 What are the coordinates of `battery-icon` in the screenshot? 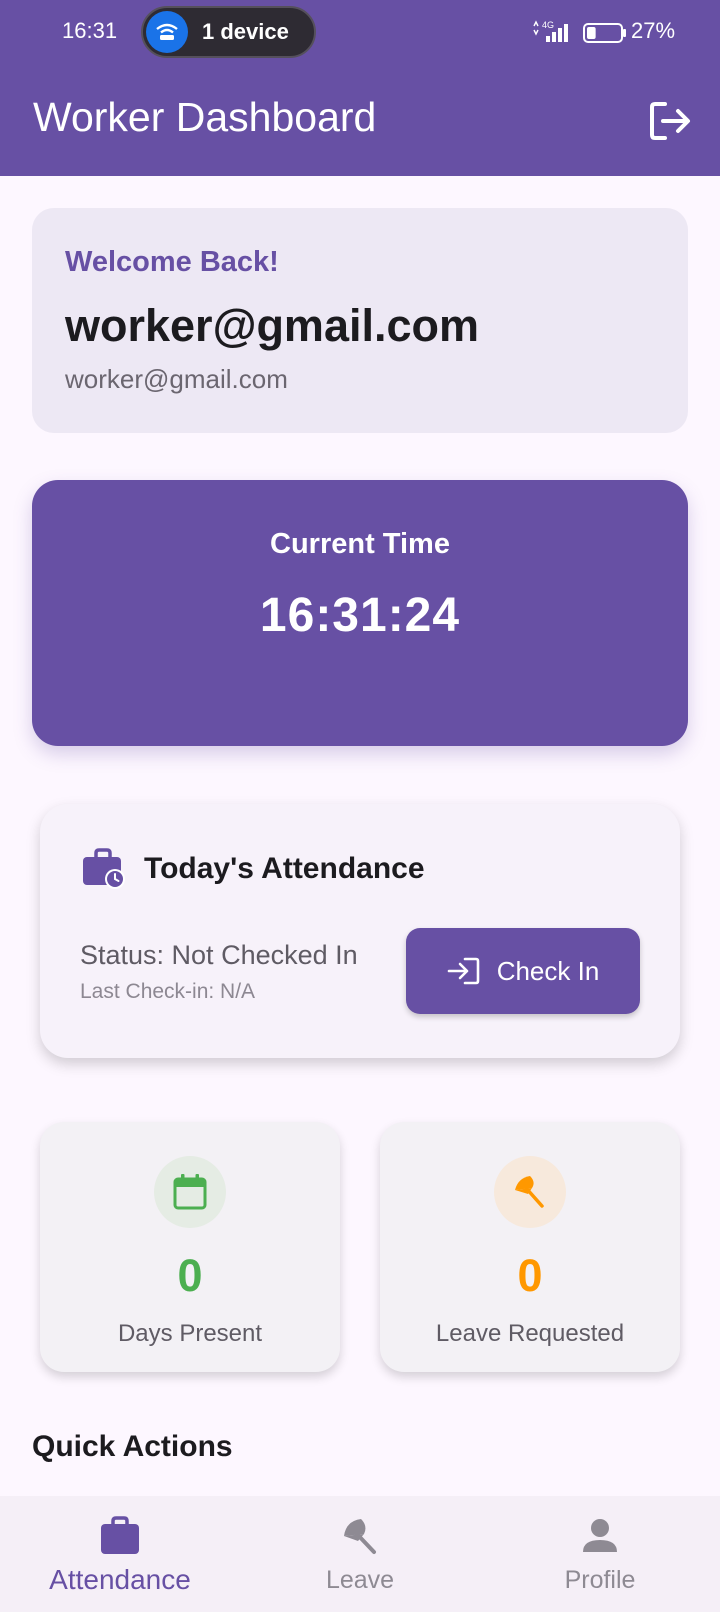 It's located at (605, 35).